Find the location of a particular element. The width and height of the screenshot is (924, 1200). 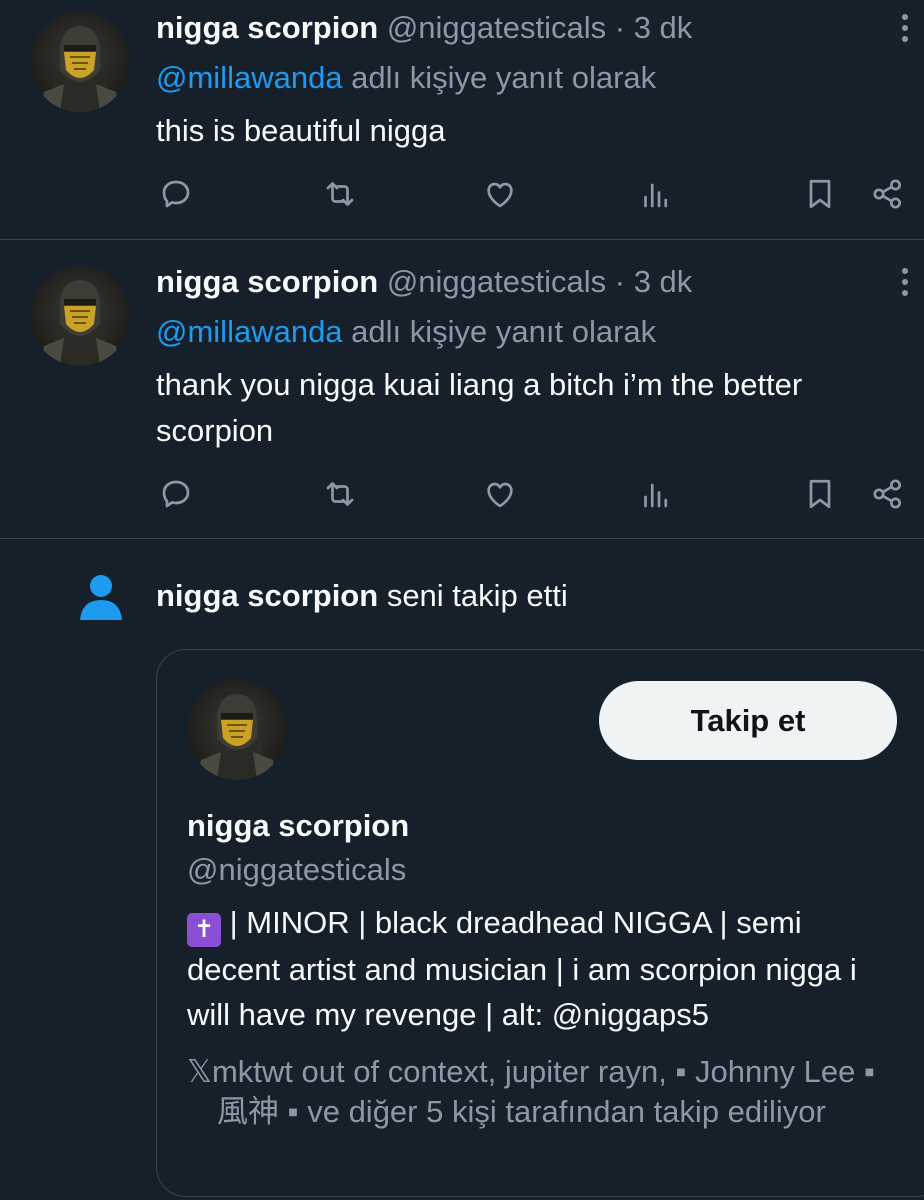

profile-avatar is located at coordinates (237, 730).